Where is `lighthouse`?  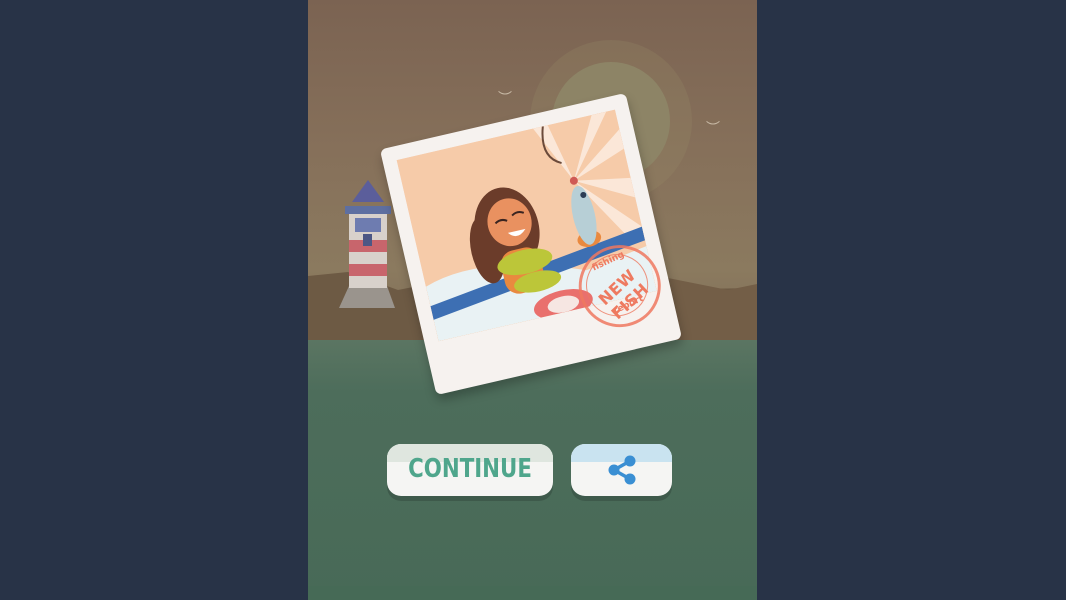 lighthouse is located at coordinates (367, 244).